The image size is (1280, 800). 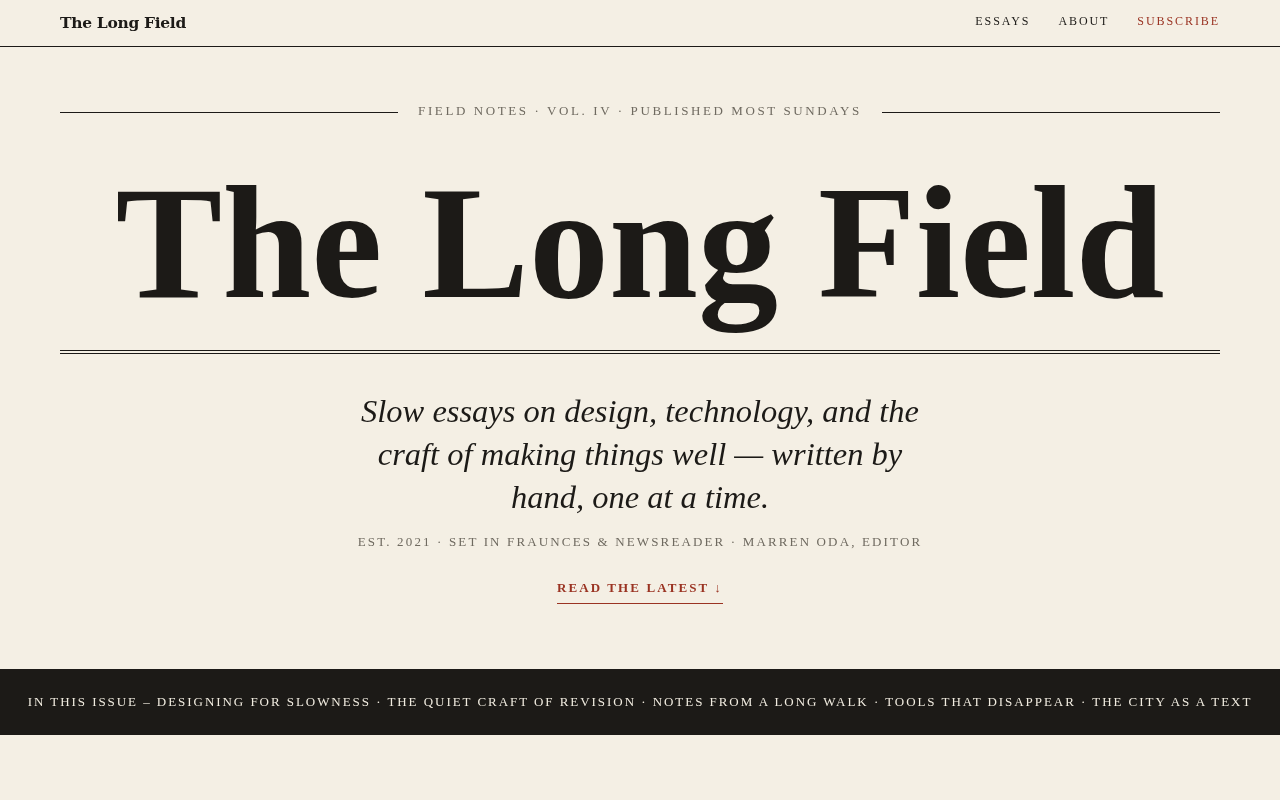 What do you see at coordinates (123, 22) in the screenshot?
I see `brand-link: The Long Field` at bounding box center [123, 22].